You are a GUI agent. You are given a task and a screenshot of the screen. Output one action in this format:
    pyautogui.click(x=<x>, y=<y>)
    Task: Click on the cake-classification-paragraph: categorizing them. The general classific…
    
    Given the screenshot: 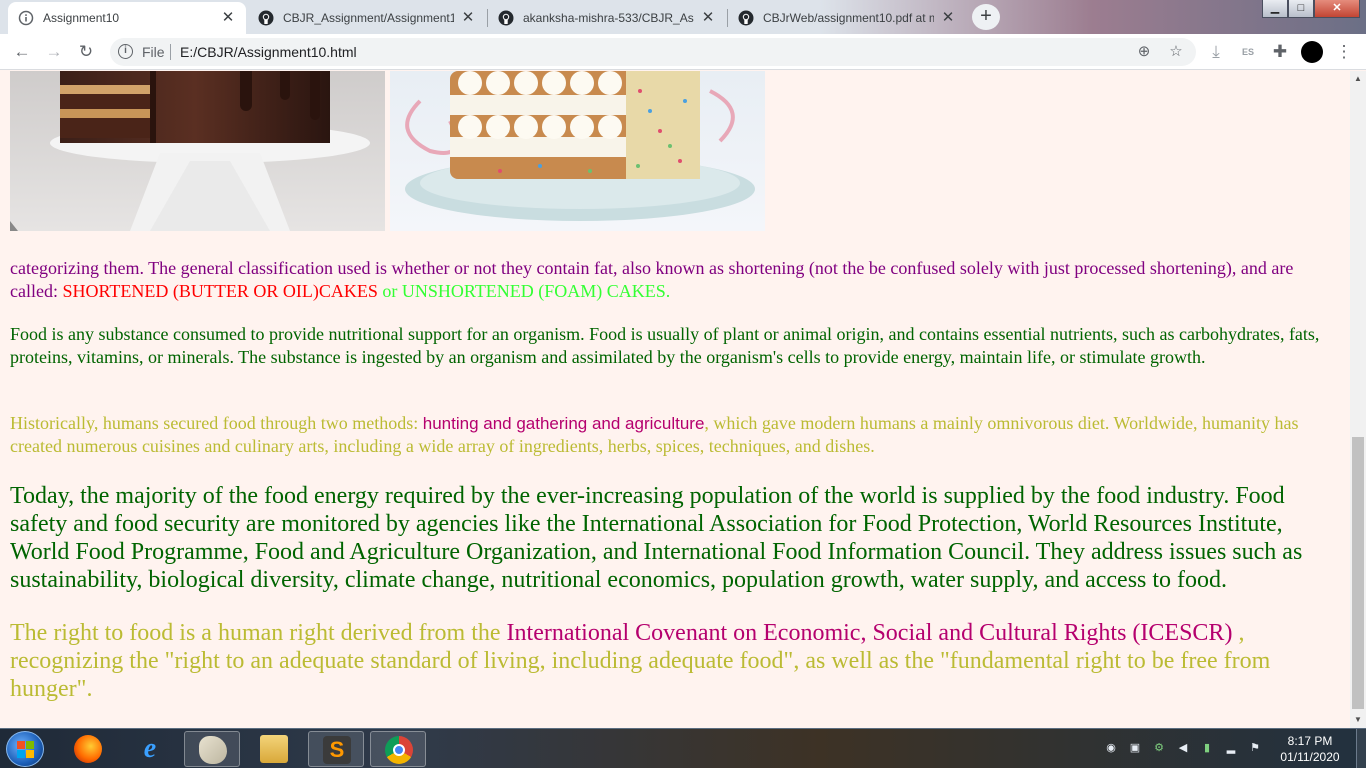 What is the action you would take?
    pyautogui.click(x=675, y=280)
    